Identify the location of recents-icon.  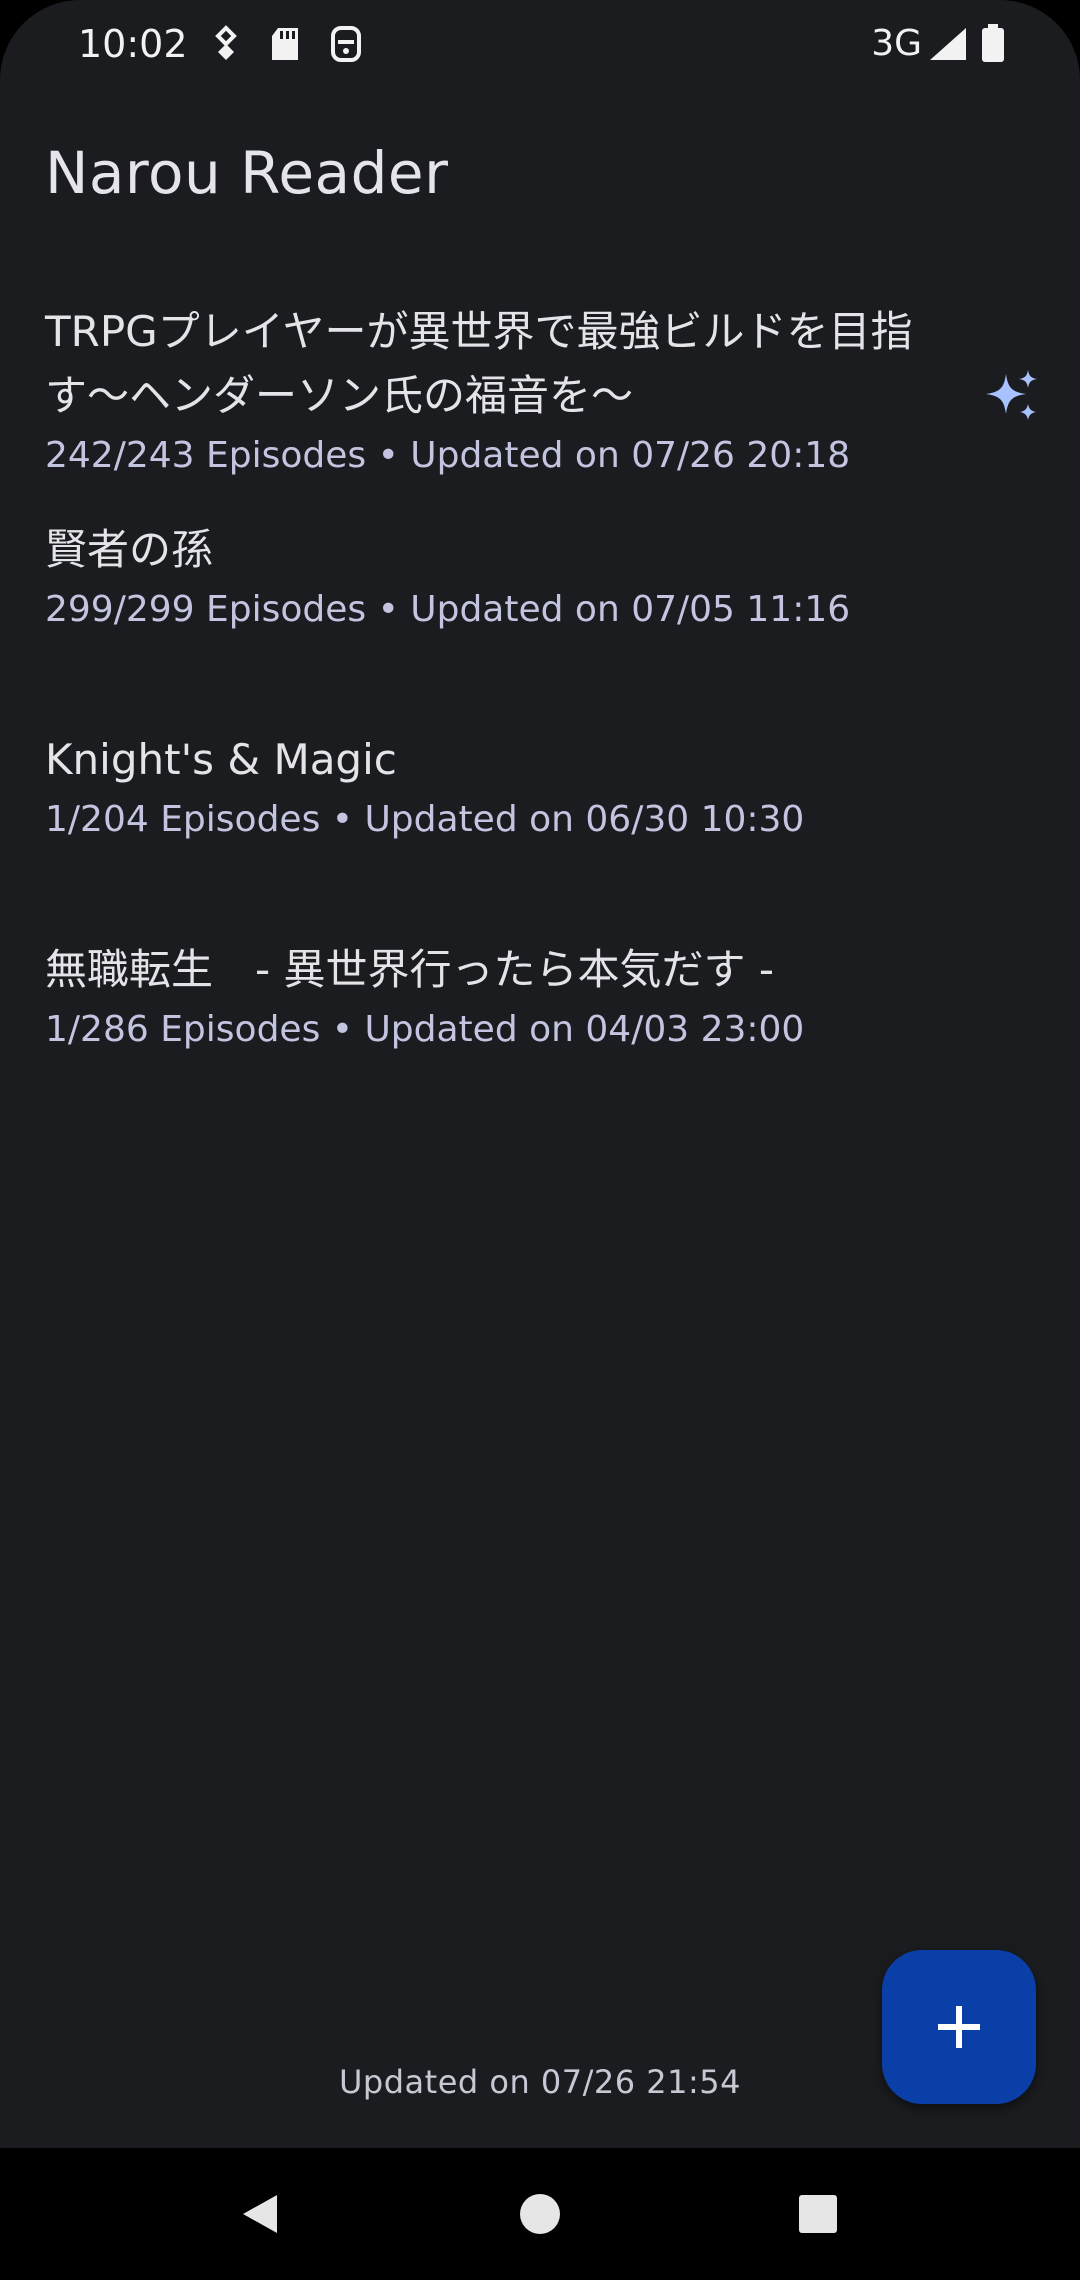
(818, 2214).